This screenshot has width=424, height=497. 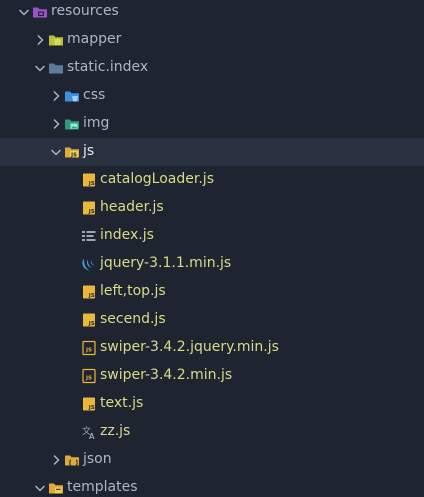 I want to click on tree-row-file-catalogloader-js: JS catalogLoader.js, so click(x=212, y=180).